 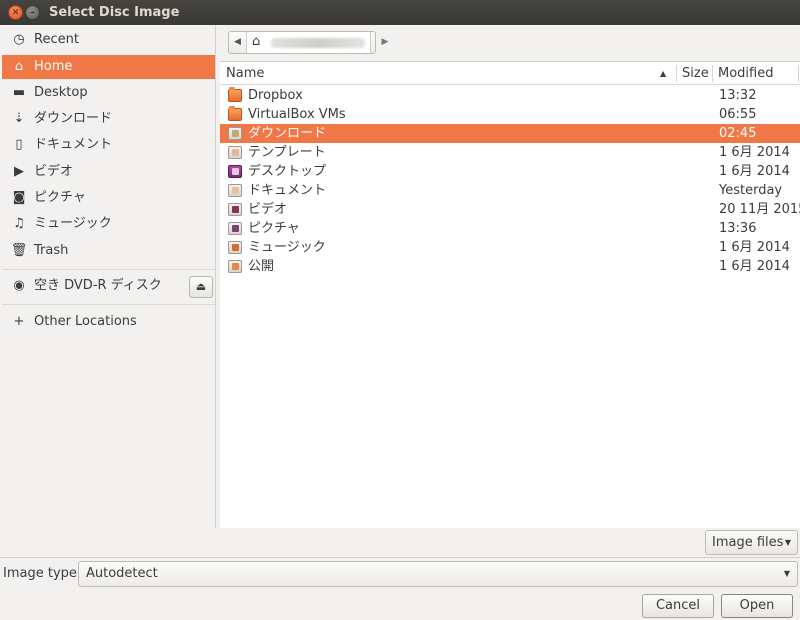 What do you see at coordinates (757, 606) in the screenshot?
I see `open-button: Open` at bounding box center [757, 606].